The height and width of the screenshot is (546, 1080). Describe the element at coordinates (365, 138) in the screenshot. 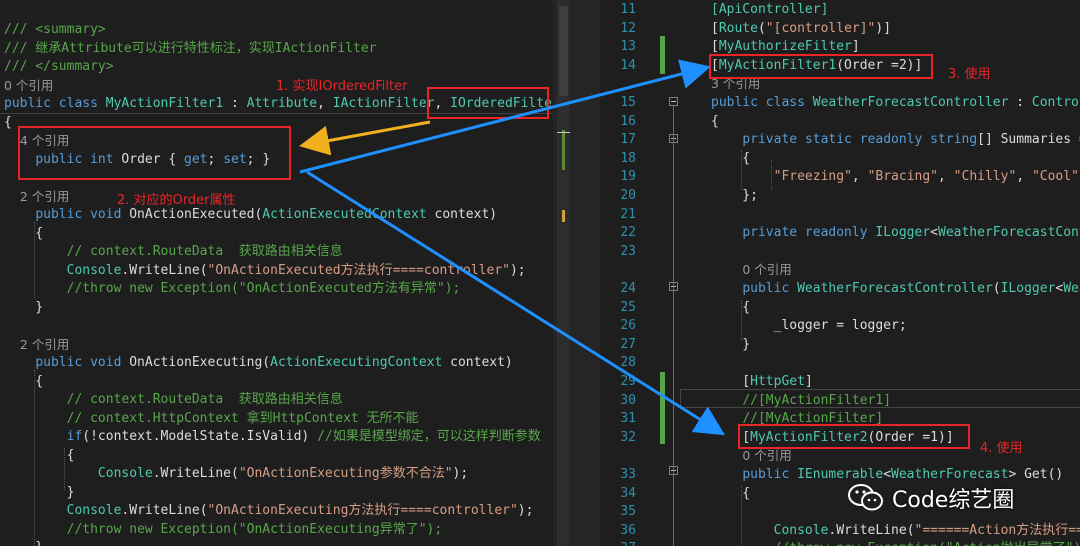

I see `arrow-yellow` at that location.